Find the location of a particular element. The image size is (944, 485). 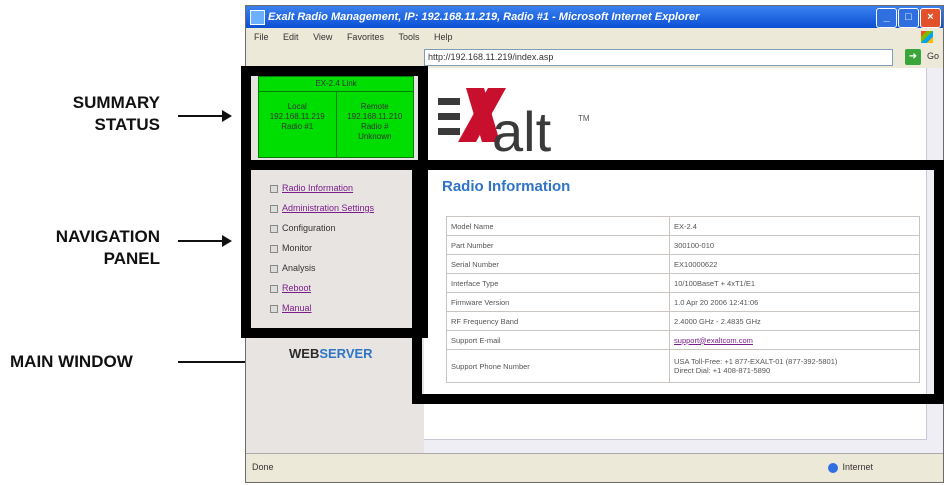

menu-favorites: Favorites is located at coordinates (365, 37).